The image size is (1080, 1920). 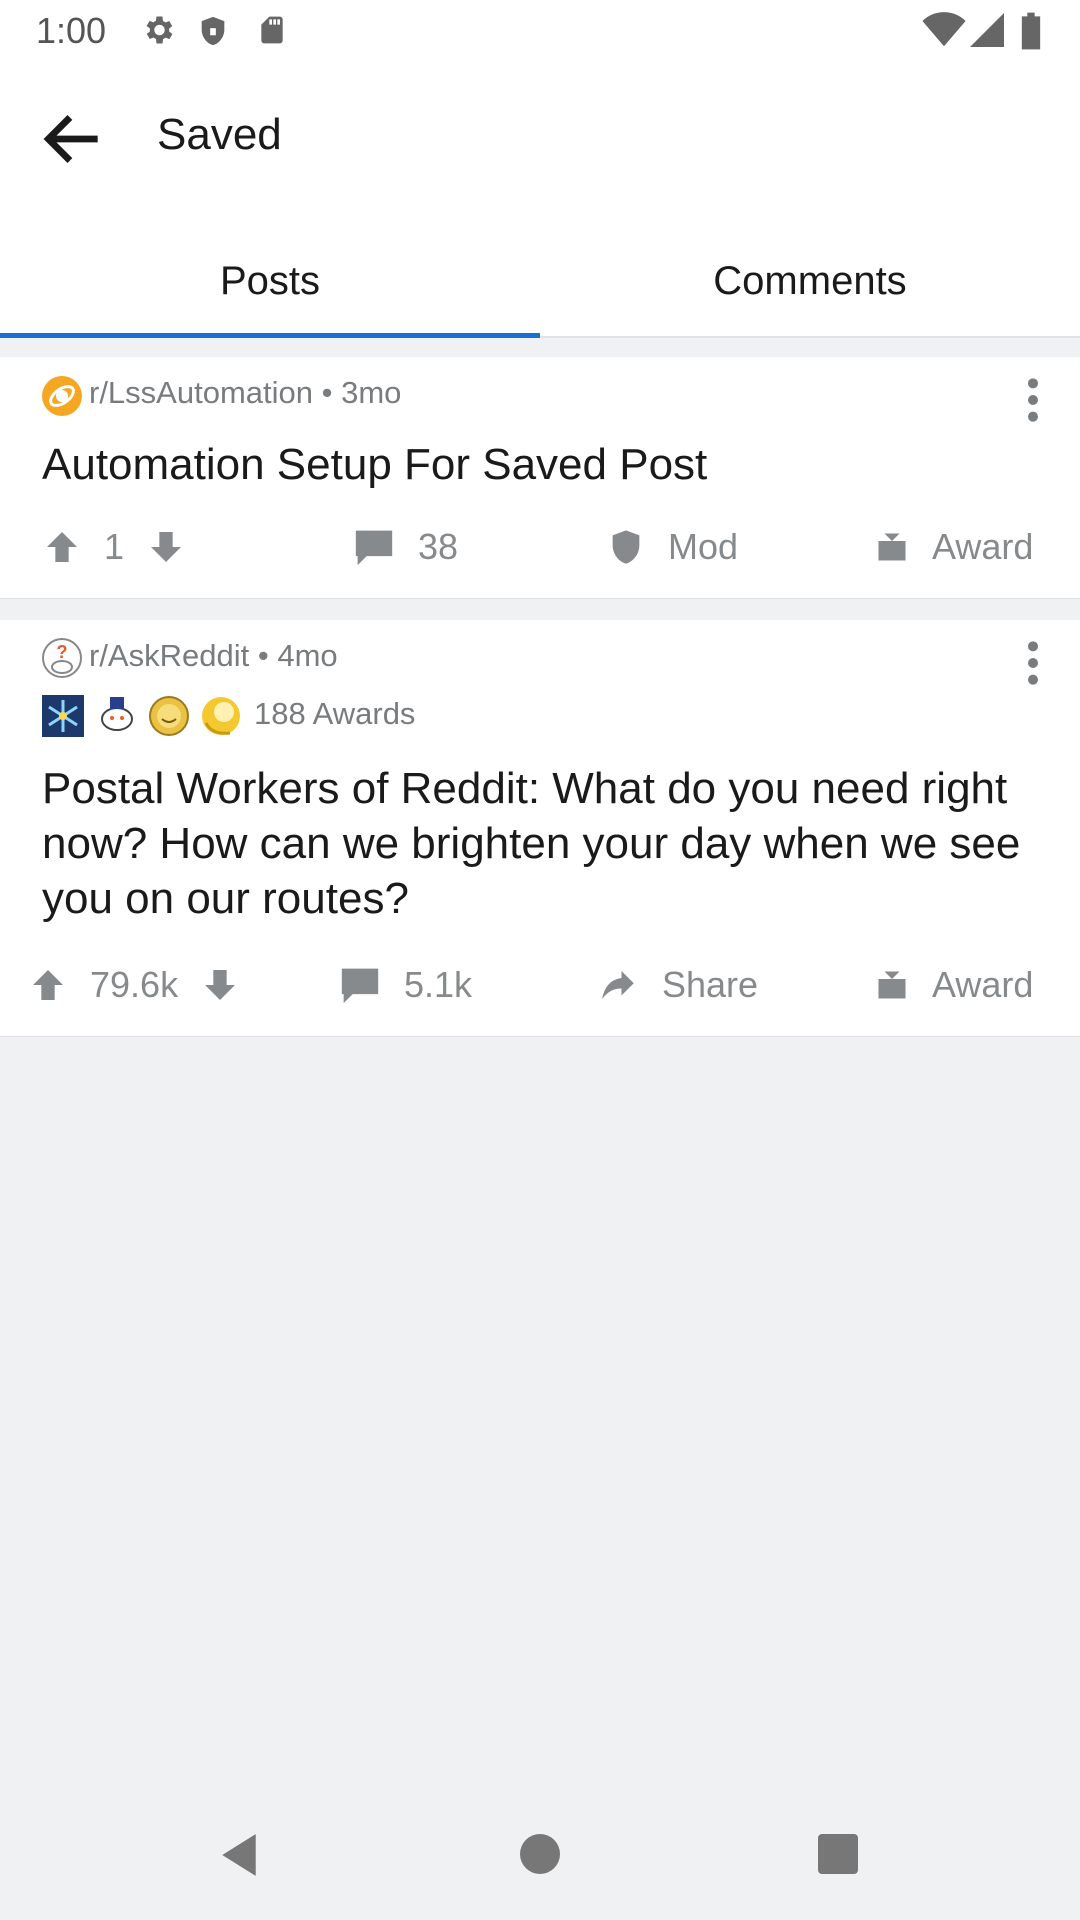 I want to click on subreddit-avatar-icon, so click(x=62, y=396).